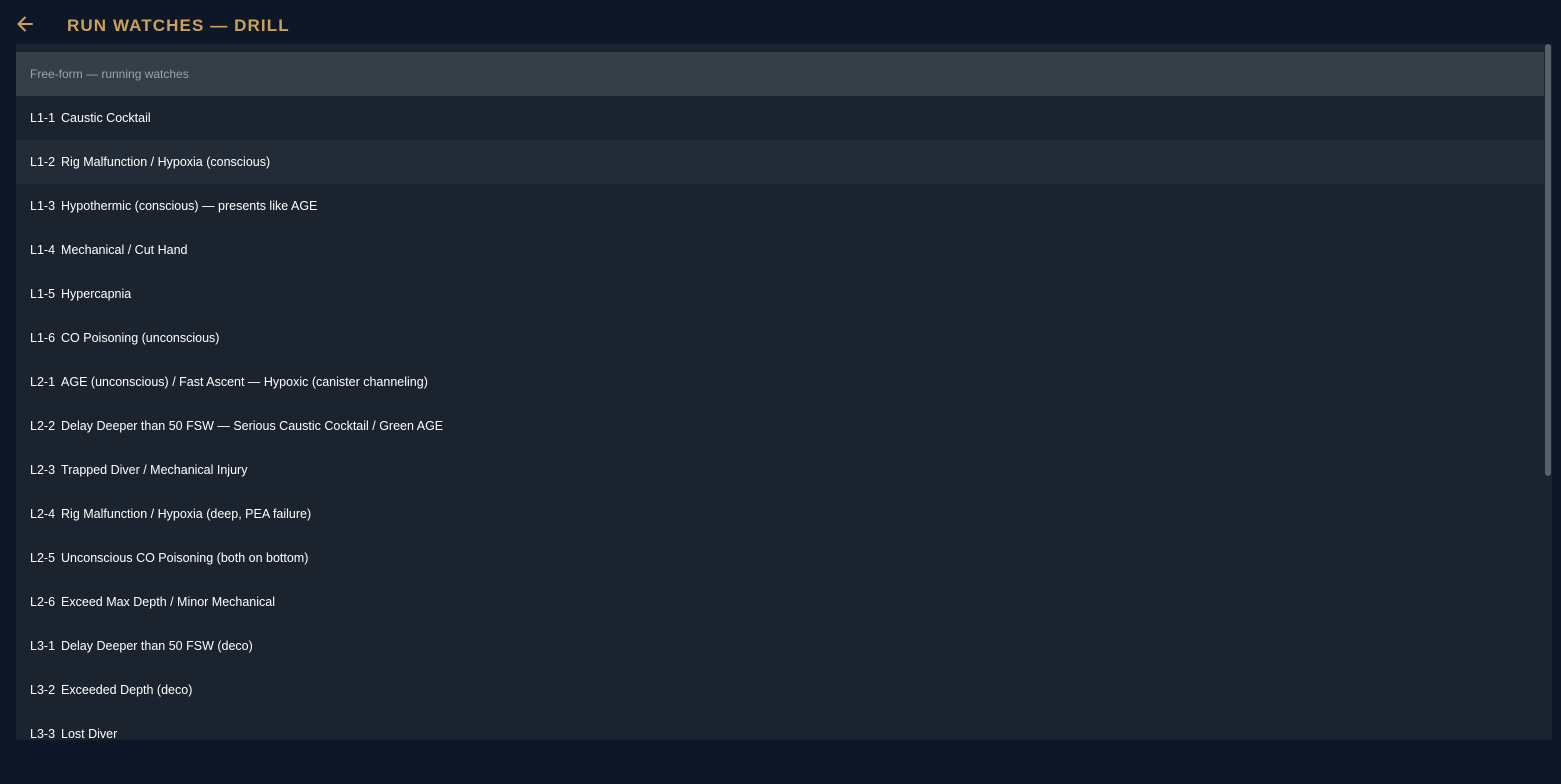 The image size is (1561, 784). What do you see at coordinates (43, 426) in the screenshot?
I see `item-code: L2-2` at bounding box center [43, 426].